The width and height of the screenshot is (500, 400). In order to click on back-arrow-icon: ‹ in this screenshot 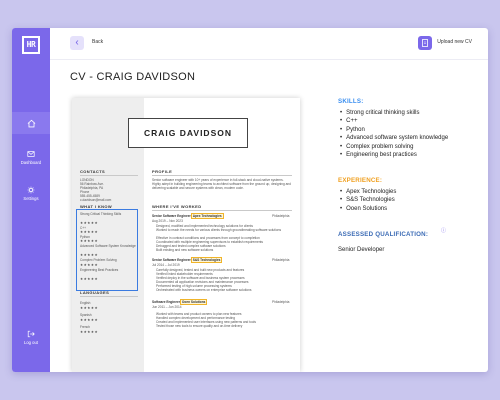, I will do `click(77, 42)`.